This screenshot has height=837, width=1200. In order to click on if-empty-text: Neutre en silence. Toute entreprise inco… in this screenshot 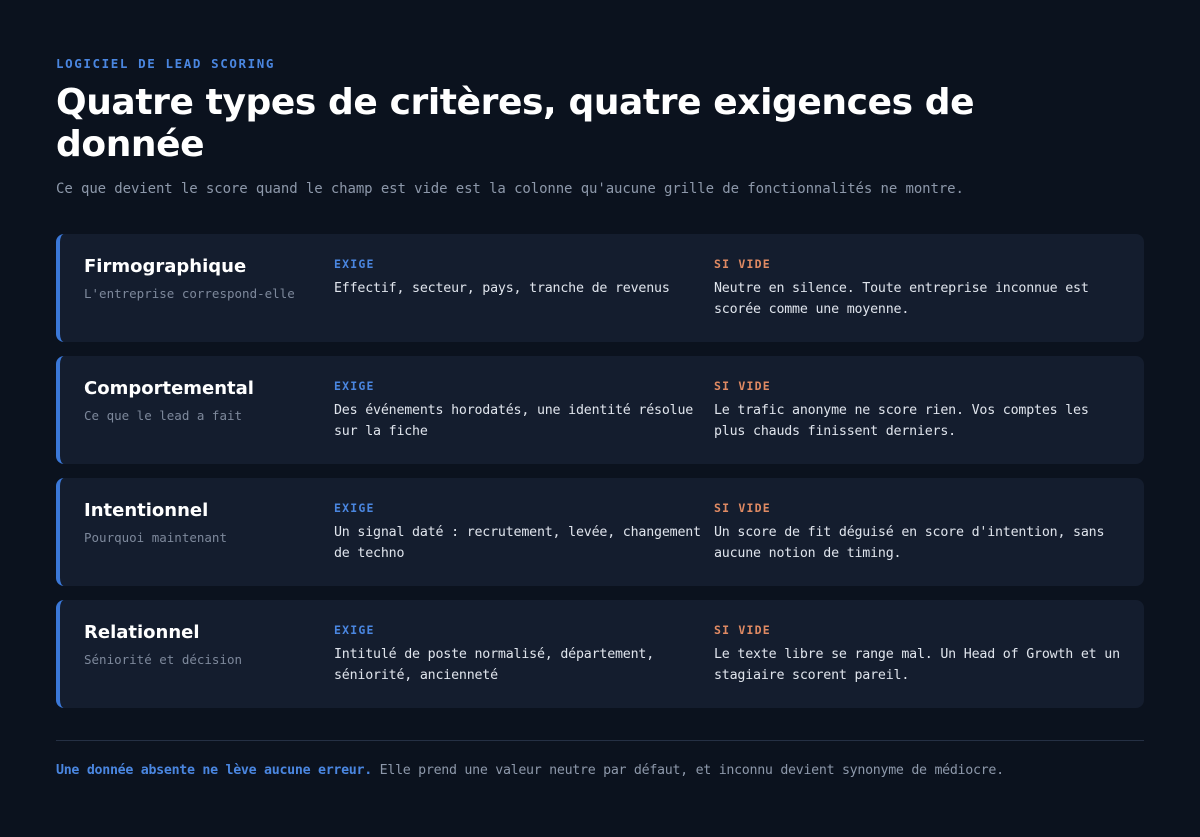, I will do `click(901, 299)`.